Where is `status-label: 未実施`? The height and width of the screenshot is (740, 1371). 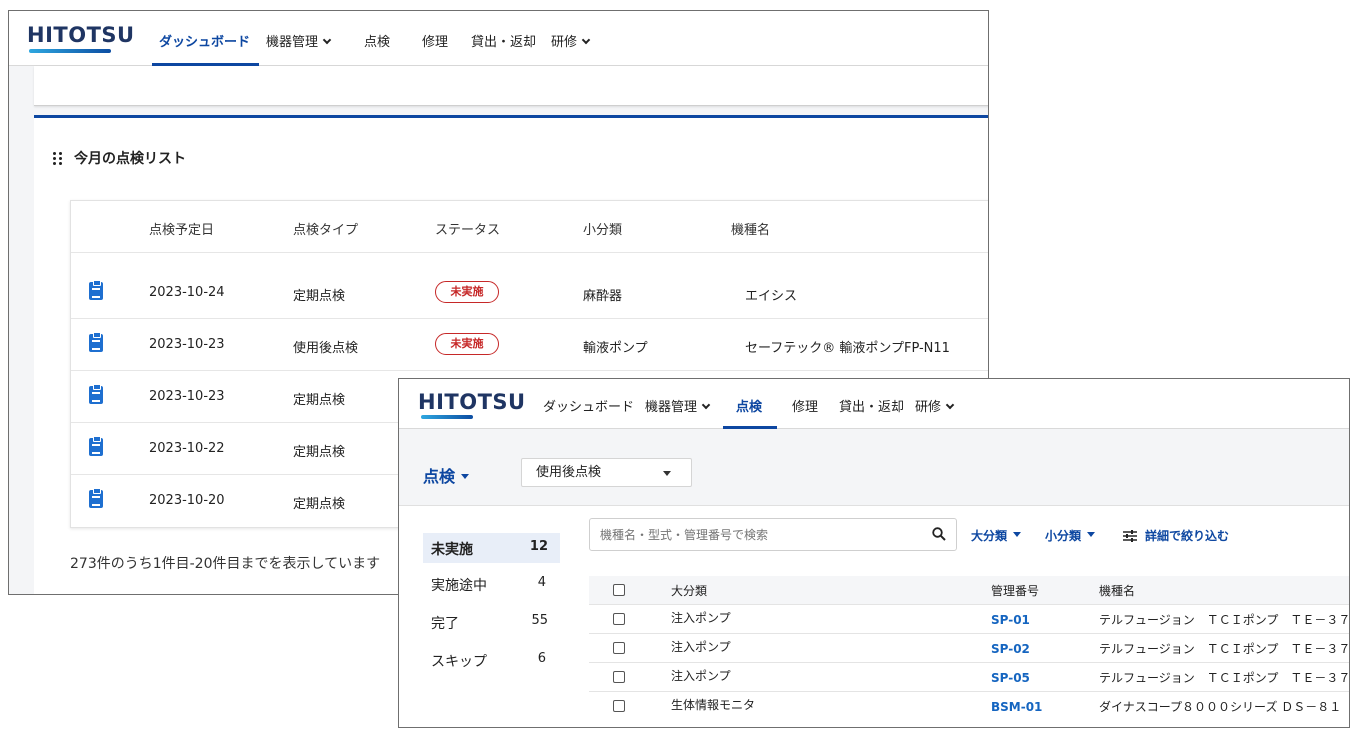
status-label: 未実施 is located at coordinates (452, 550).